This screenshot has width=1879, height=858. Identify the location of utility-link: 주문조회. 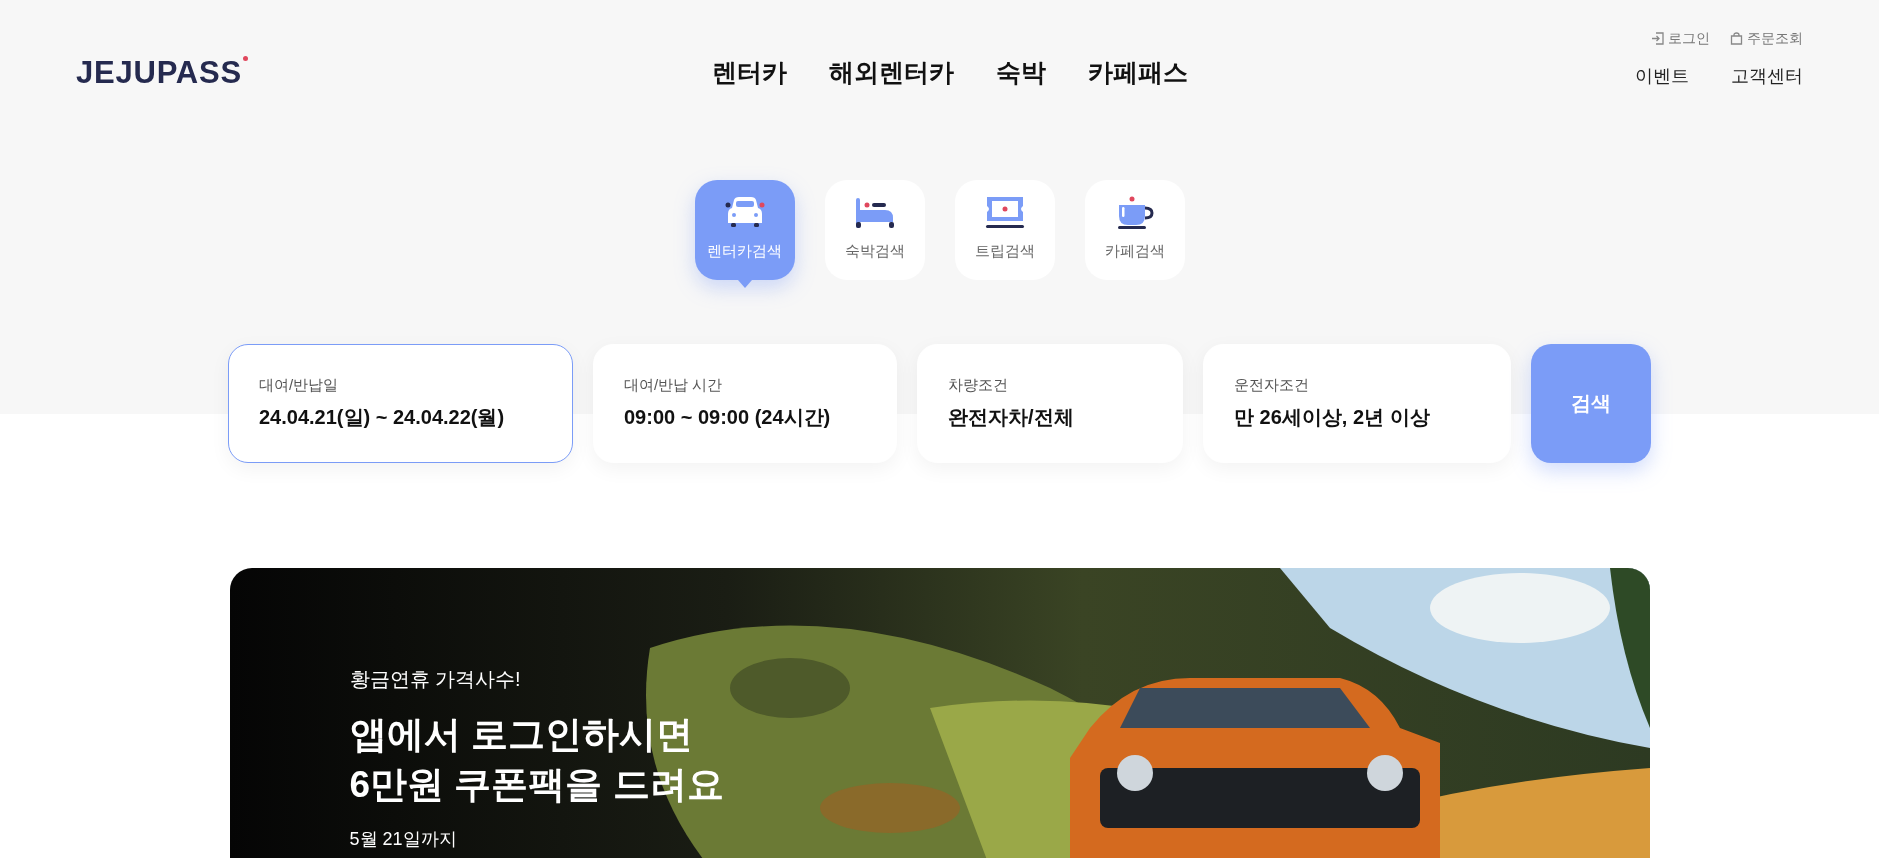
(1766, 39).